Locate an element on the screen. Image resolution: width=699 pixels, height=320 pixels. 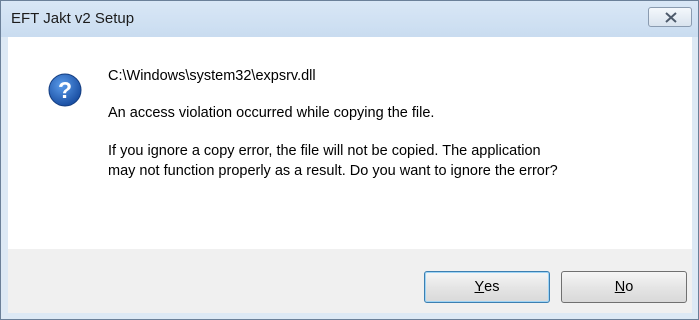
yes-mnemonic: Y is located at coordinates (479, 287).